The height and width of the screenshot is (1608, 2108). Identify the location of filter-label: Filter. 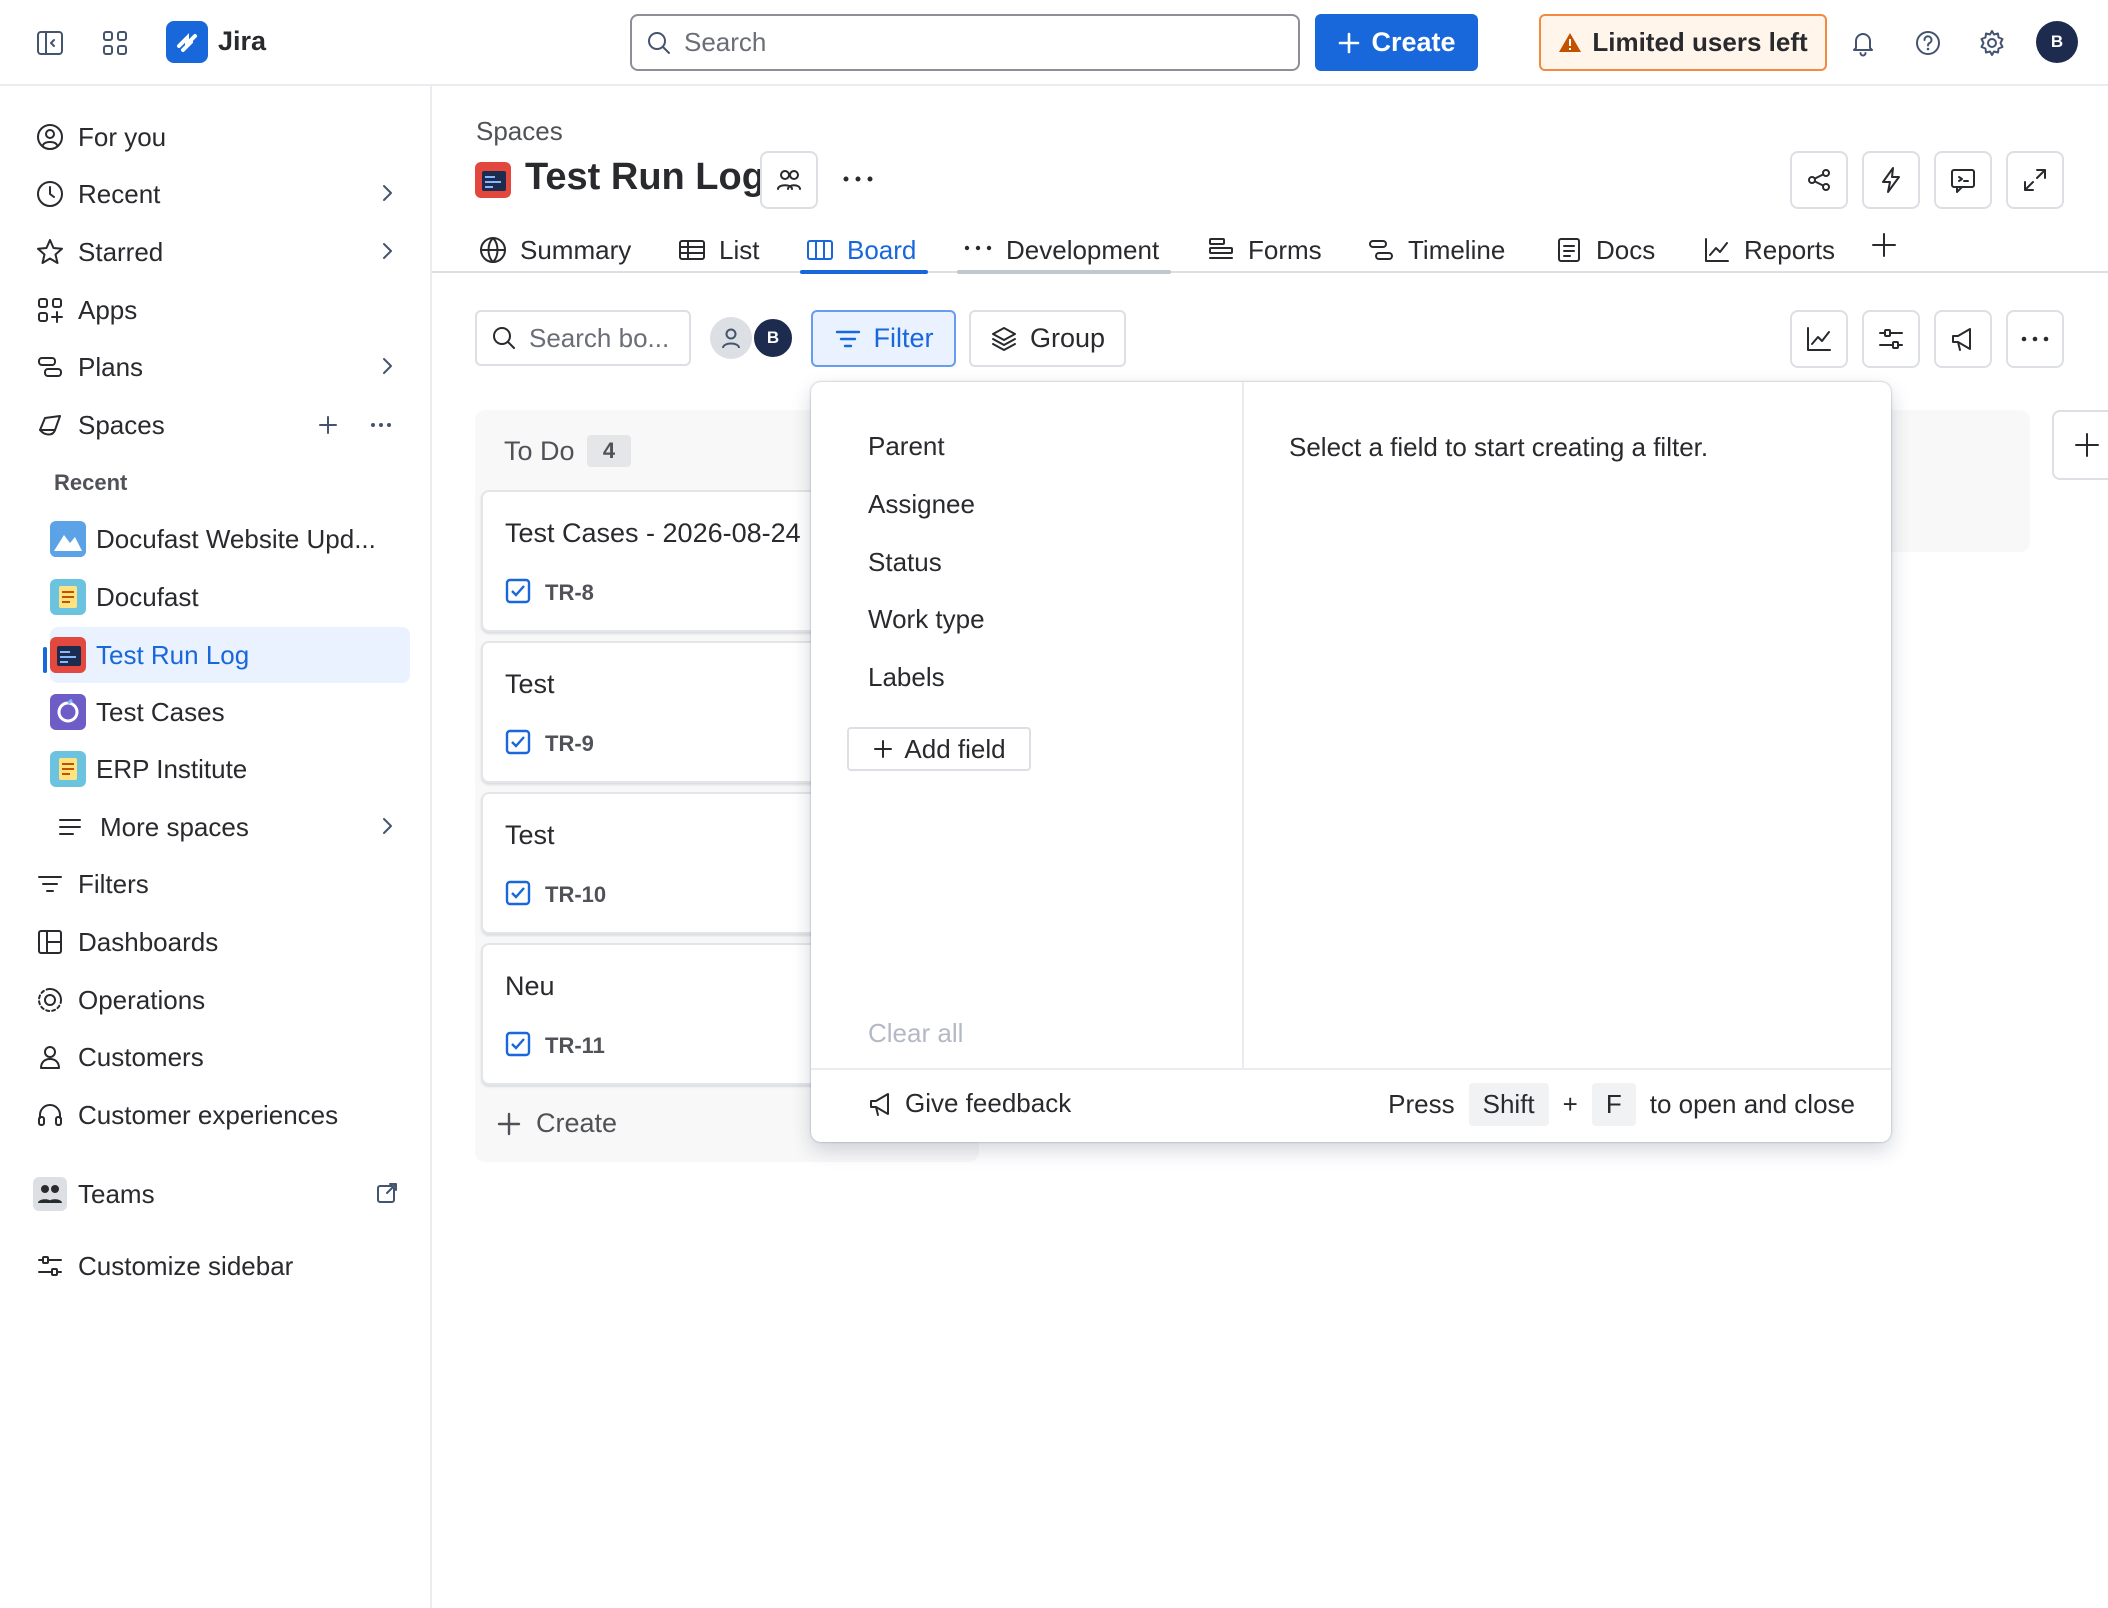
(903, 338).